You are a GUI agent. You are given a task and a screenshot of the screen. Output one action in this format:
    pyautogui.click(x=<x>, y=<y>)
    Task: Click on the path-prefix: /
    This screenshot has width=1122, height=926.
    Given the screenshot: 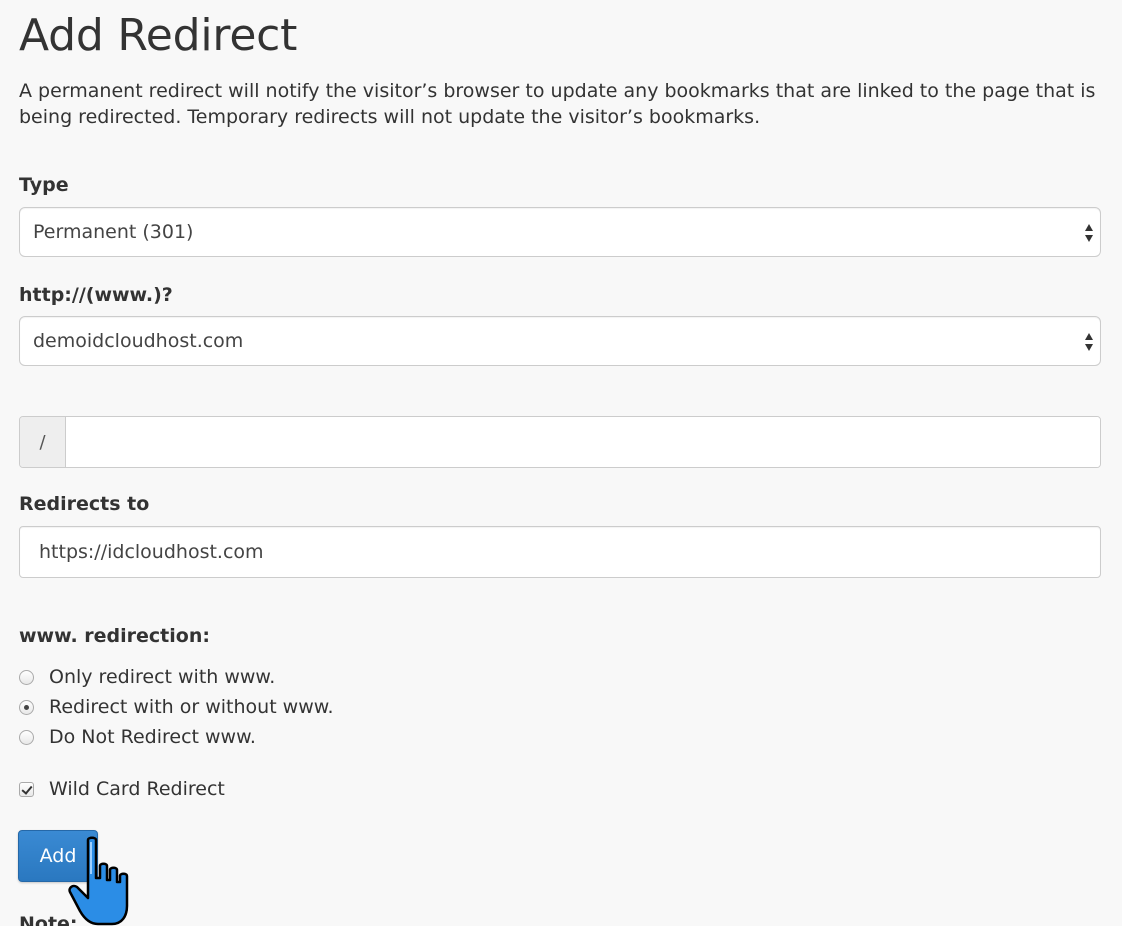 What is the action you would take?
    pyautogui.click(x=43, y=442)
    